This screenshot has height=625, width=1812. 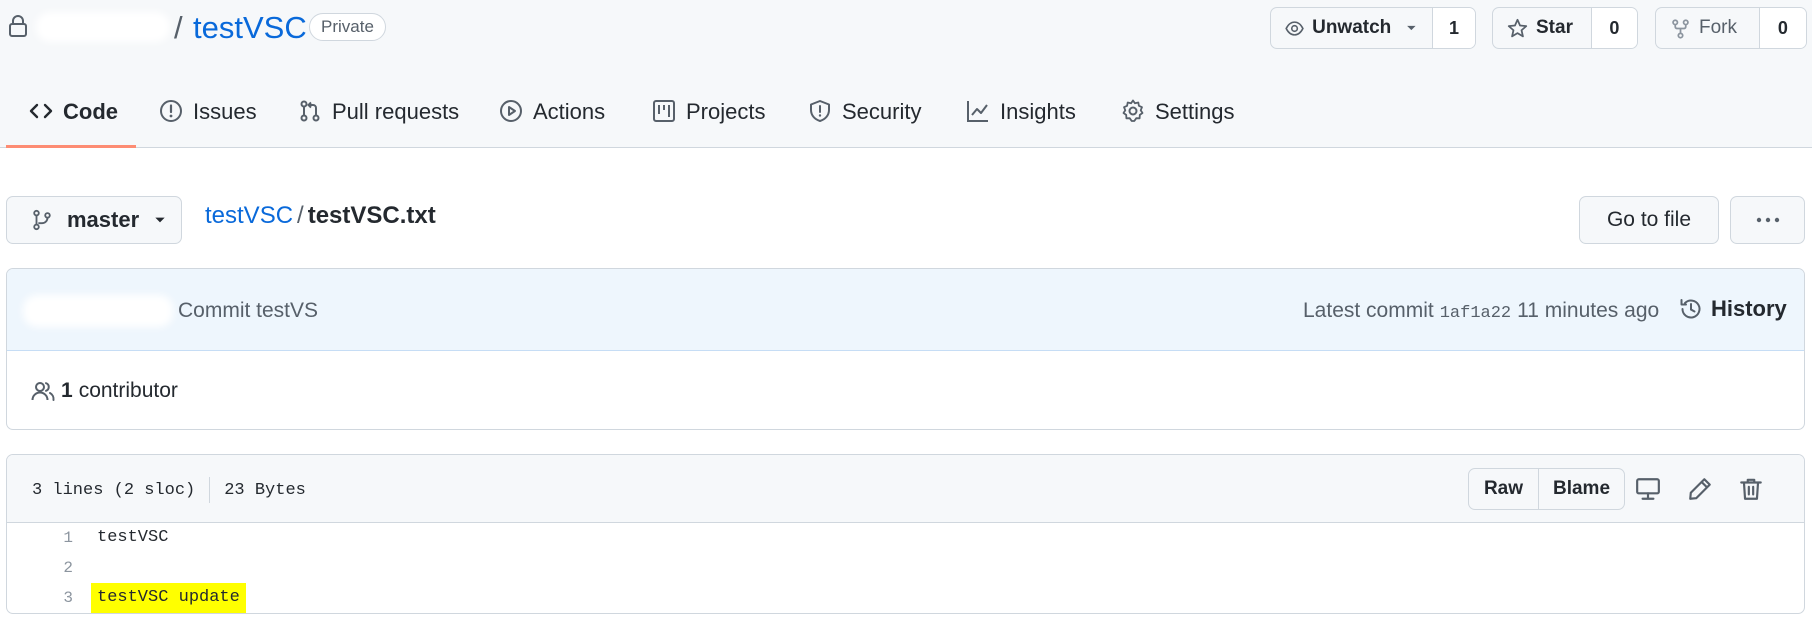 I want to click on star-label: Star, so click(x=1554, y=27).